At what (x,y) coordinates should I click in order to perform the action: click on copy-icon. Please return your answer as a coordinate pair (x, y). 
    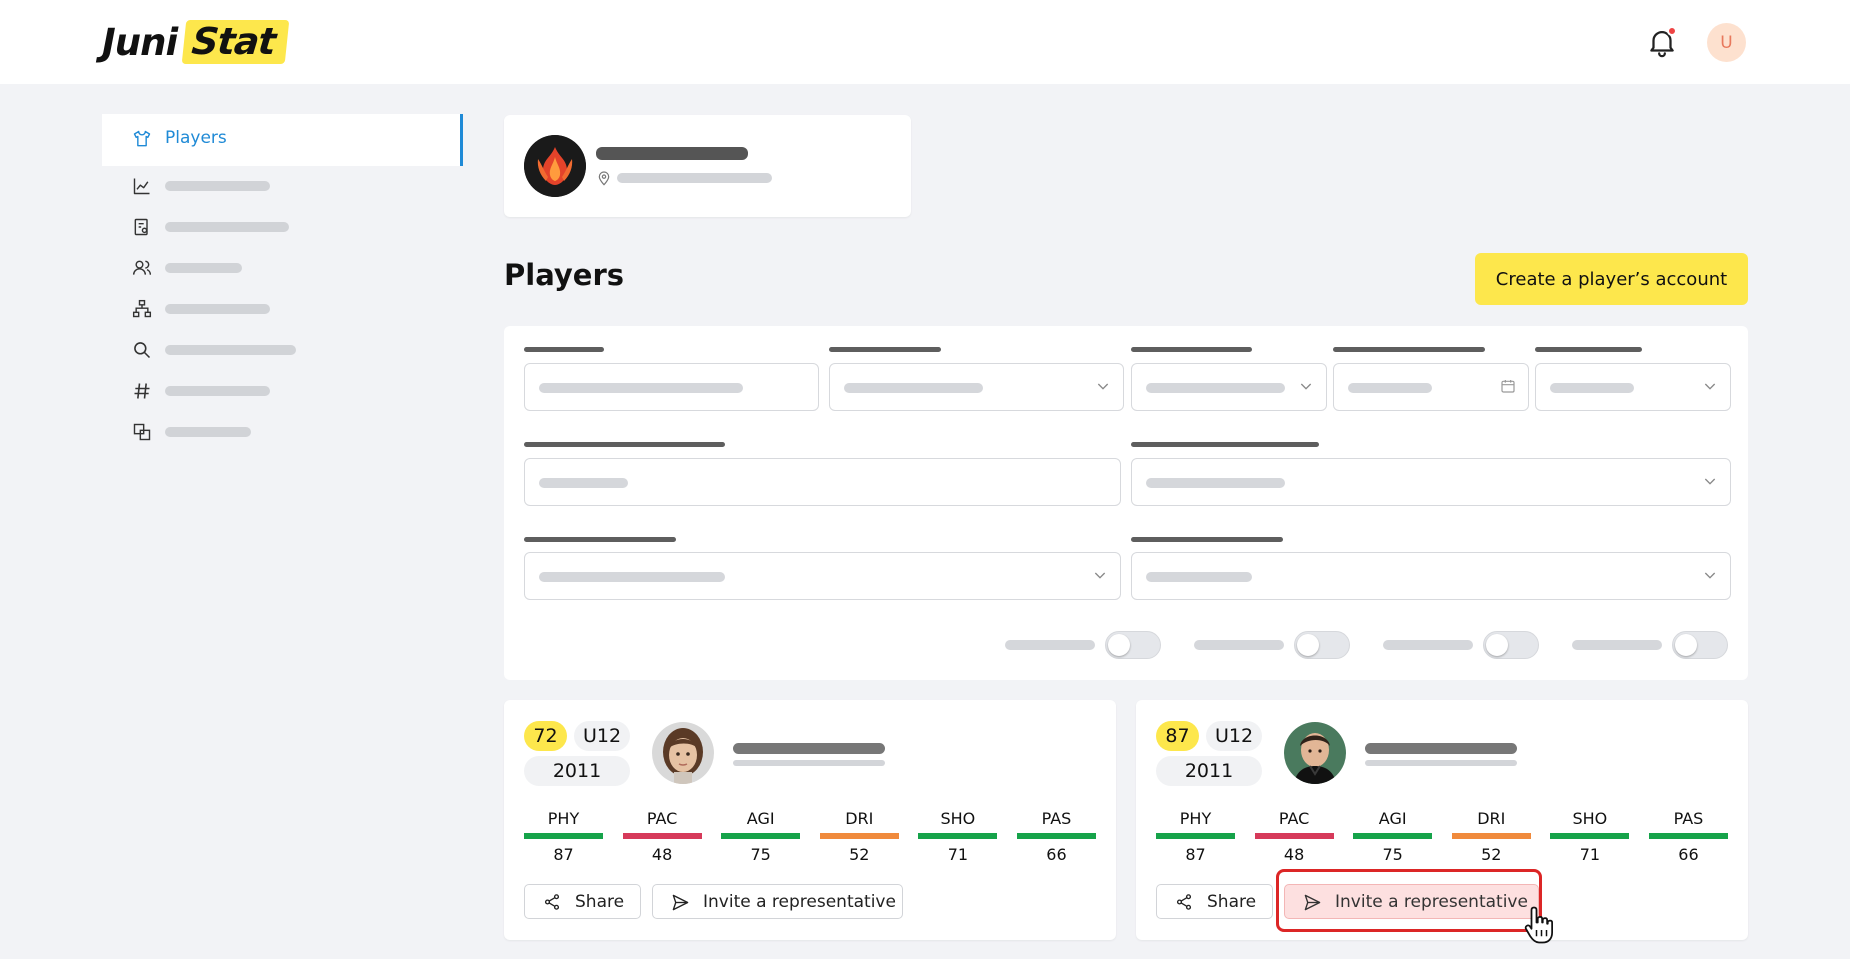
    Looking at the image, I should click on (142, 432).